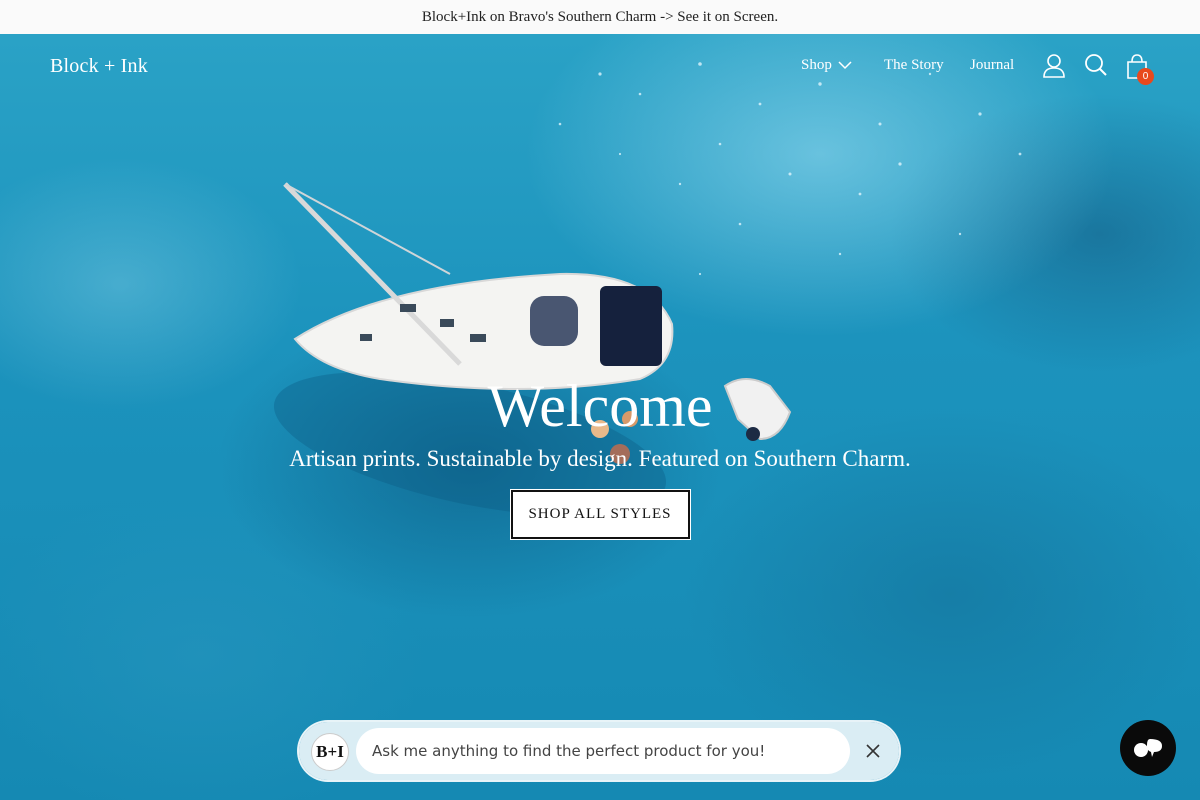 This screenshot has width=1200, height=800. I want to click on chat-launcher-button, so click(1148, 748).